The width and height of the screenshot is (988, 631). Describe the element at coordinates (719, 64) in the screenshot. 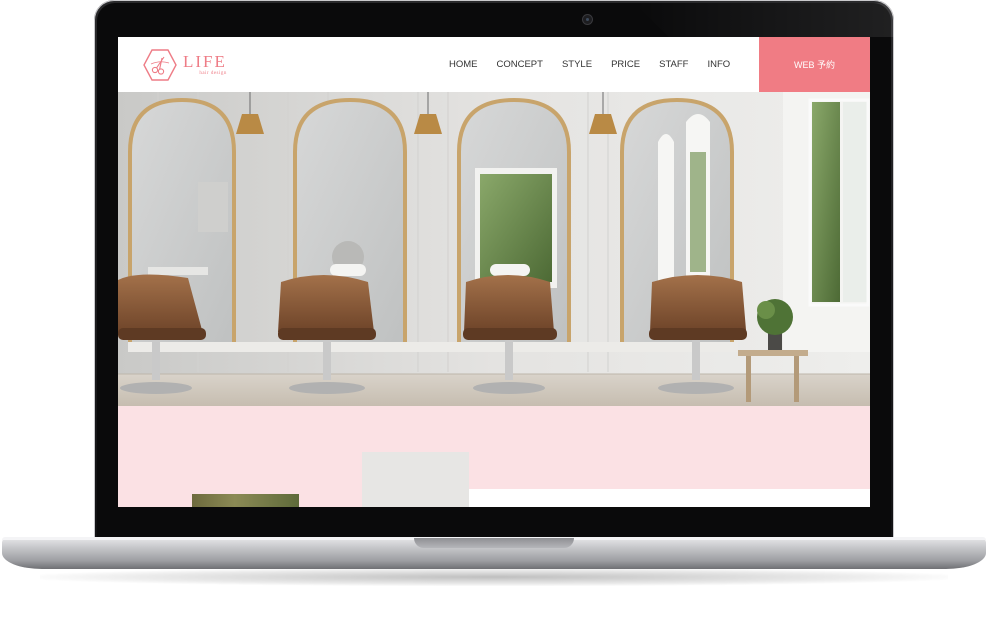

I see `nav-info: INFO` at that location.